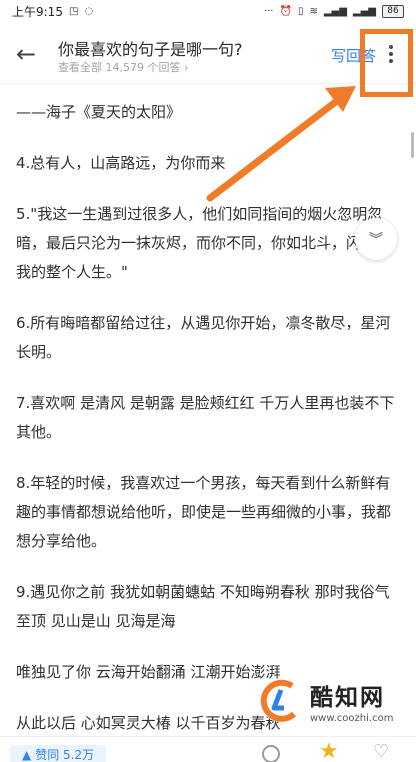  I want to click on bubble-icon: ◌, so click(89, 11).